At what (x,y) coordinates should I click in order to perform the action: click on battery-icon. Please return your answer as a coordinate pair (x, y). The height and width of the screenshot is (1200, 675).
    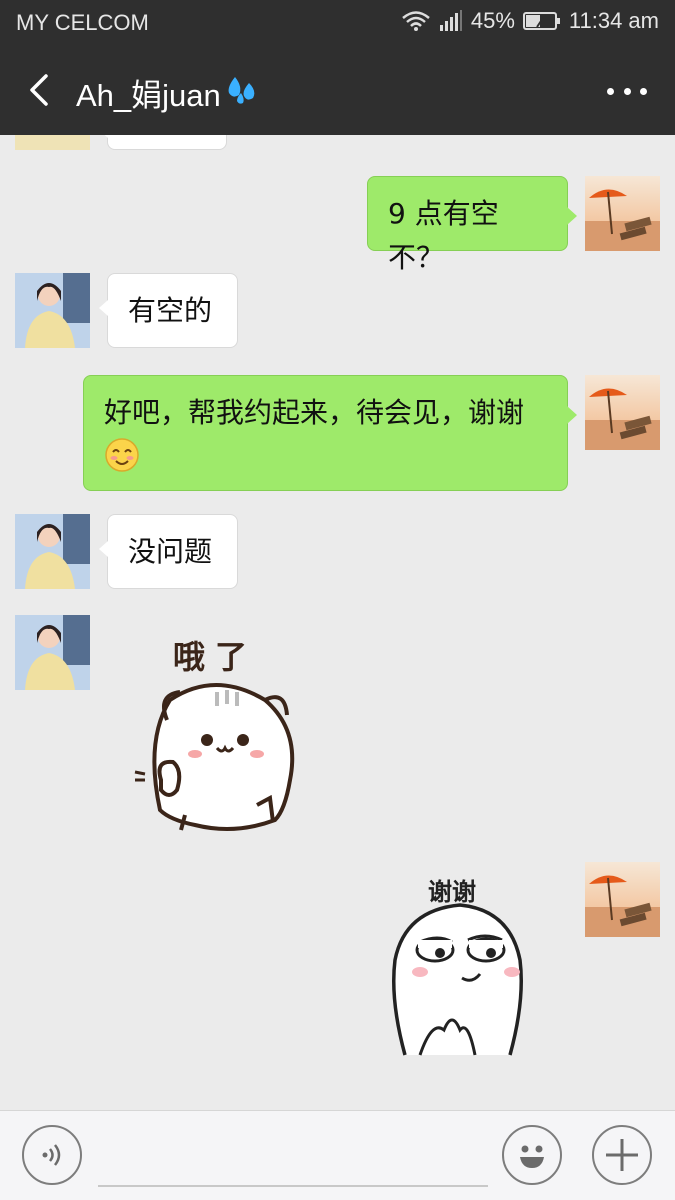
    Looking at the image, I should click on (541, 21).